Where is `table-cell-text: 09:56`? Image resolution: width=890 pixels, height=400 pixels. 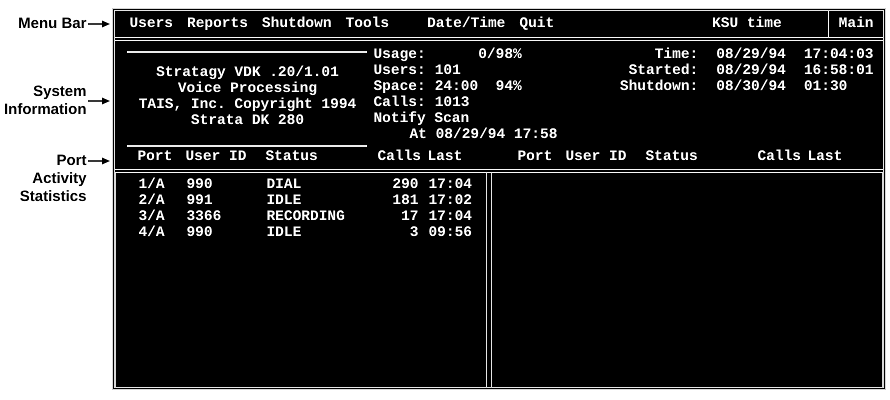
table-cell-text: 09:56 is located at coordinates (450, 233).